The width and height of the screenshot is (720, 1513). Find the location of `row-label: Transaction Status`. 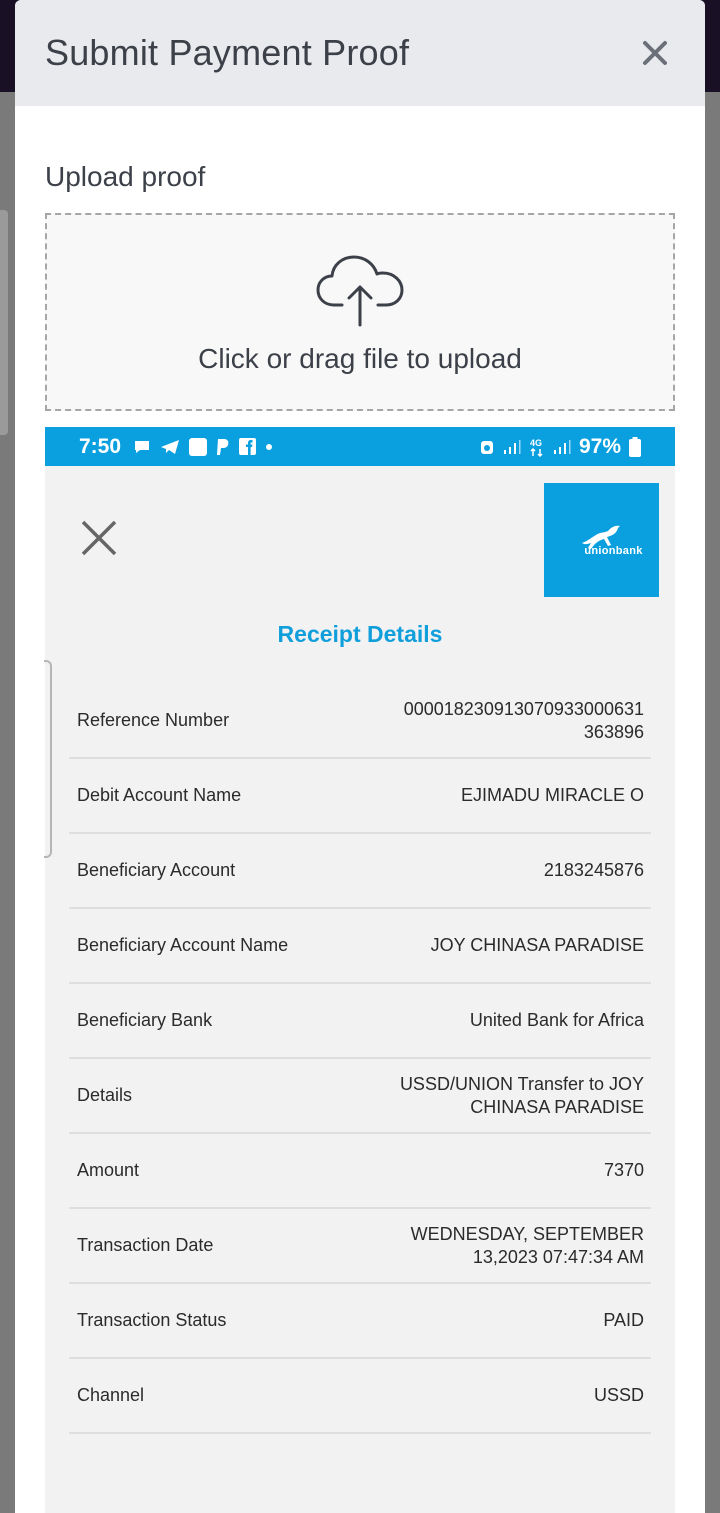

row-label: Transaction Status is located at coordinates (152, 1320).